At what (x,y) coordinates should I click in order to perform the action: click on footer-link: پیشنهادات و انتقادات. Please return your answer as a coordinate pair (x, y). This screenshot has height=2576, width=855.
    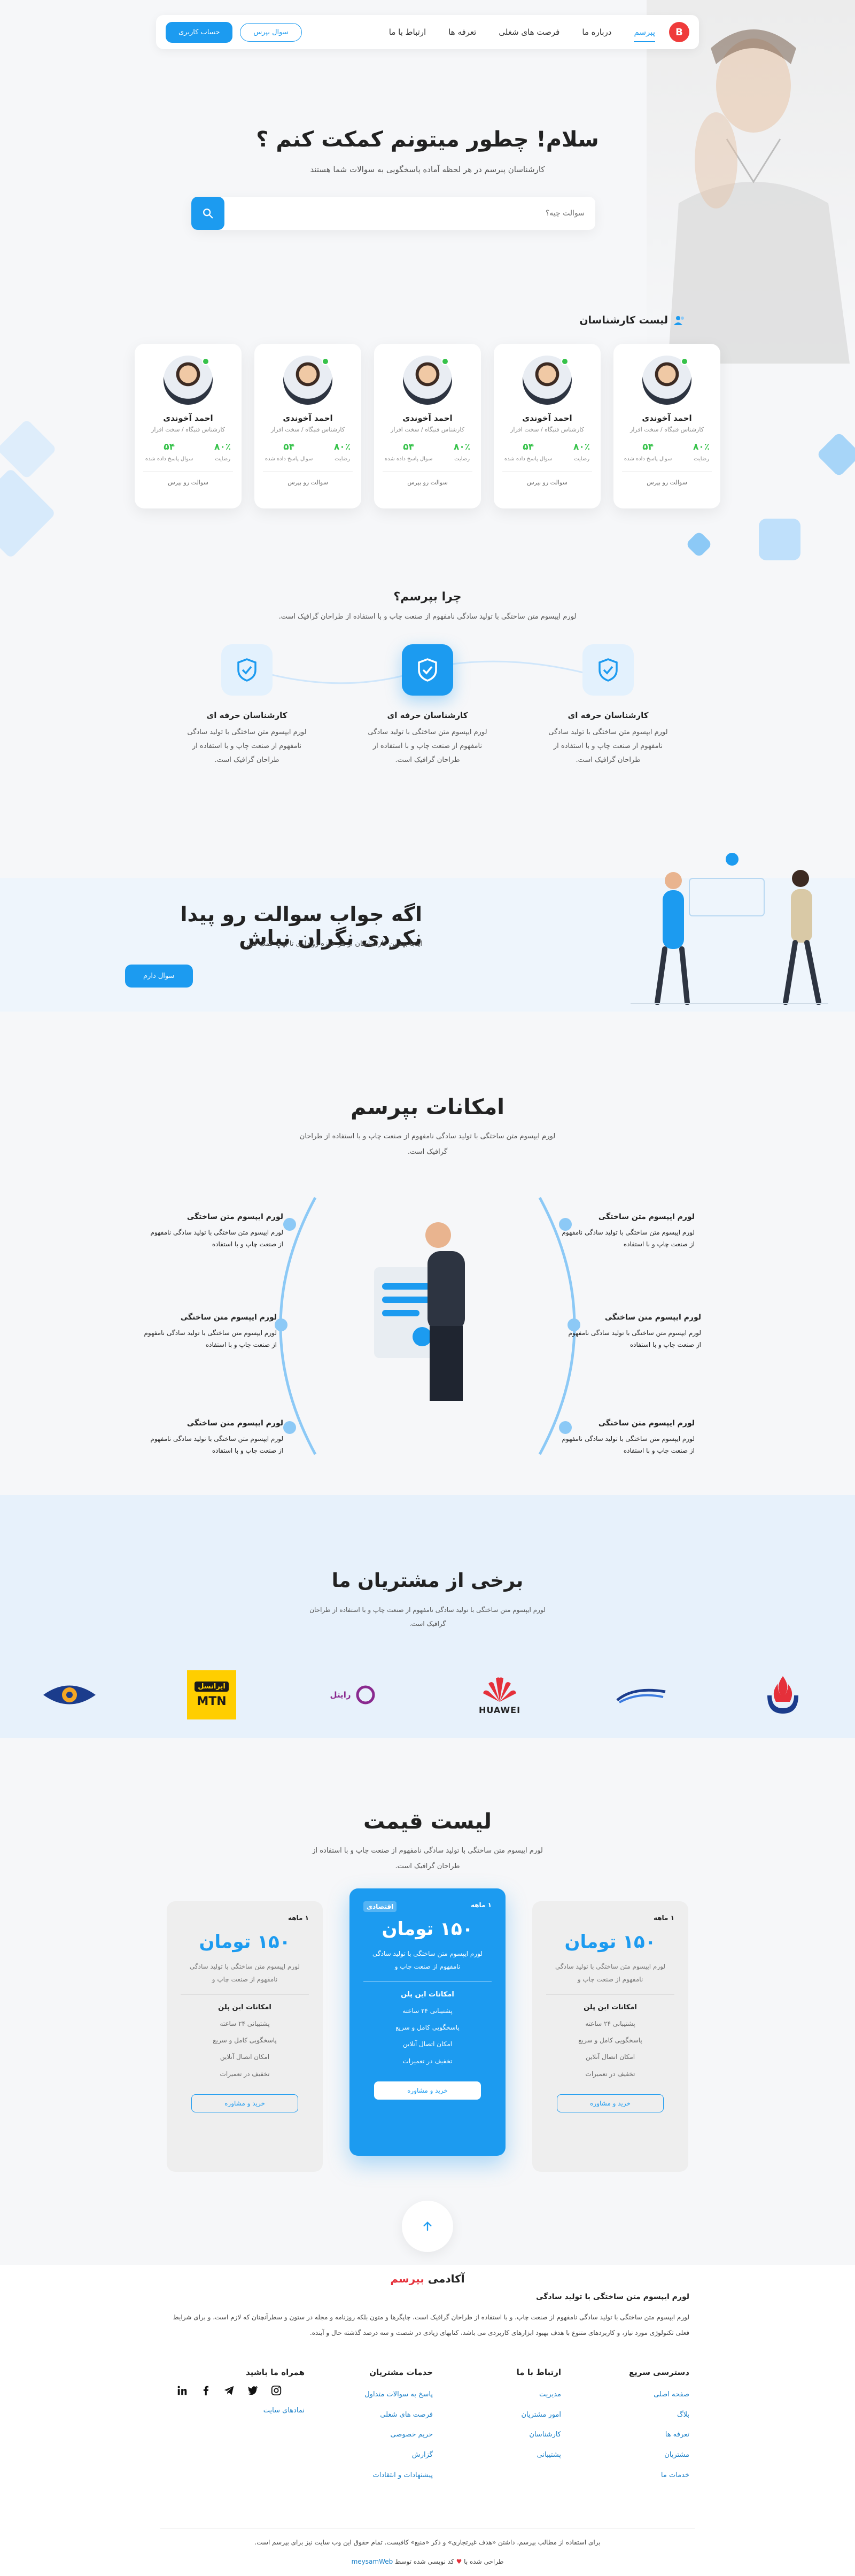
    Looking at the image, I should click on (398, 2475).